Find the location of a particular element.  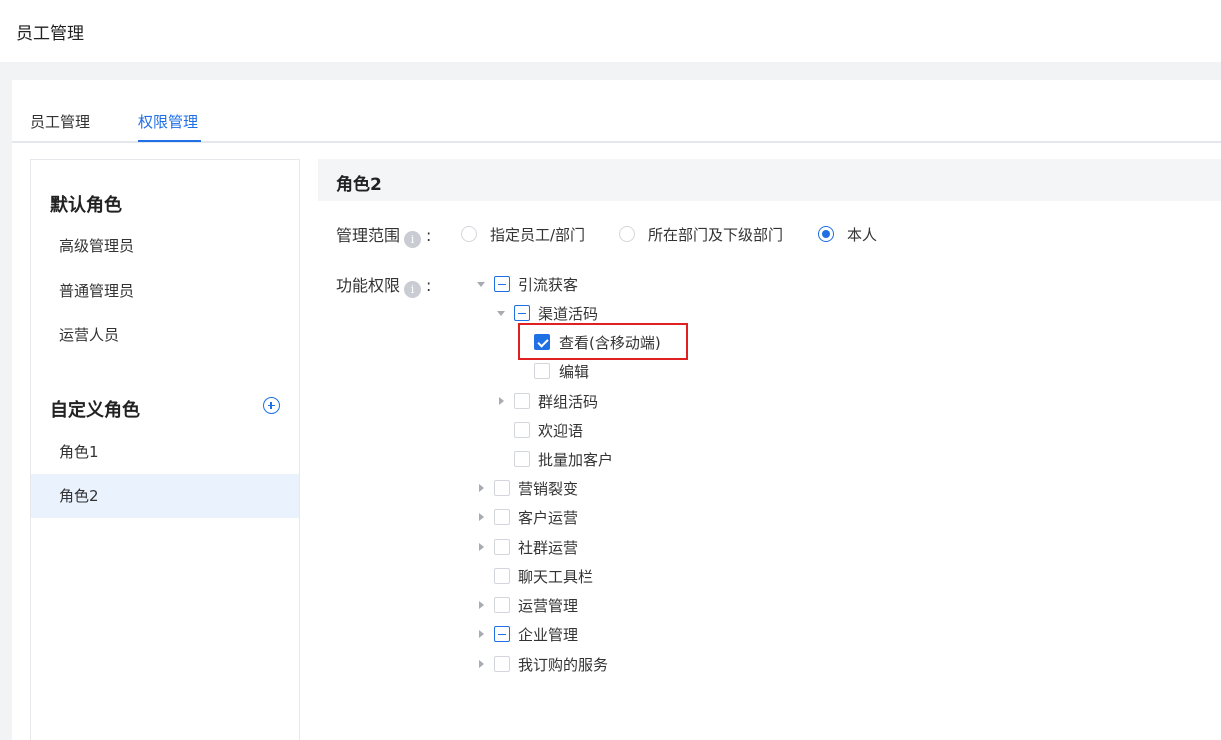

permission-colon: : is located at coordinates (429, 285).